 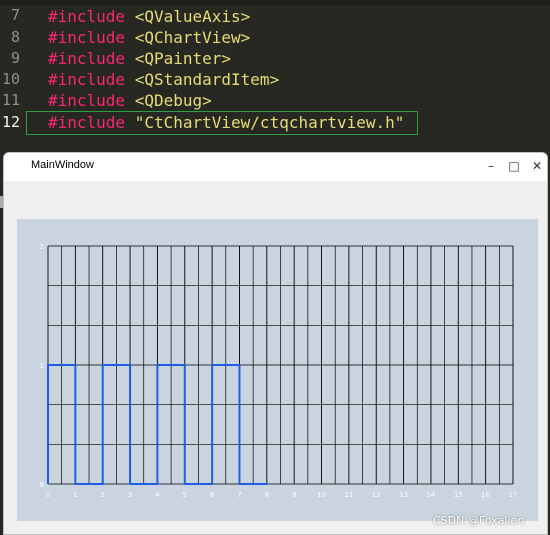 What do you see at coordinates (15, 37) in the screenshot?
I see `line-number: 8` at bounding box center [15, 37].